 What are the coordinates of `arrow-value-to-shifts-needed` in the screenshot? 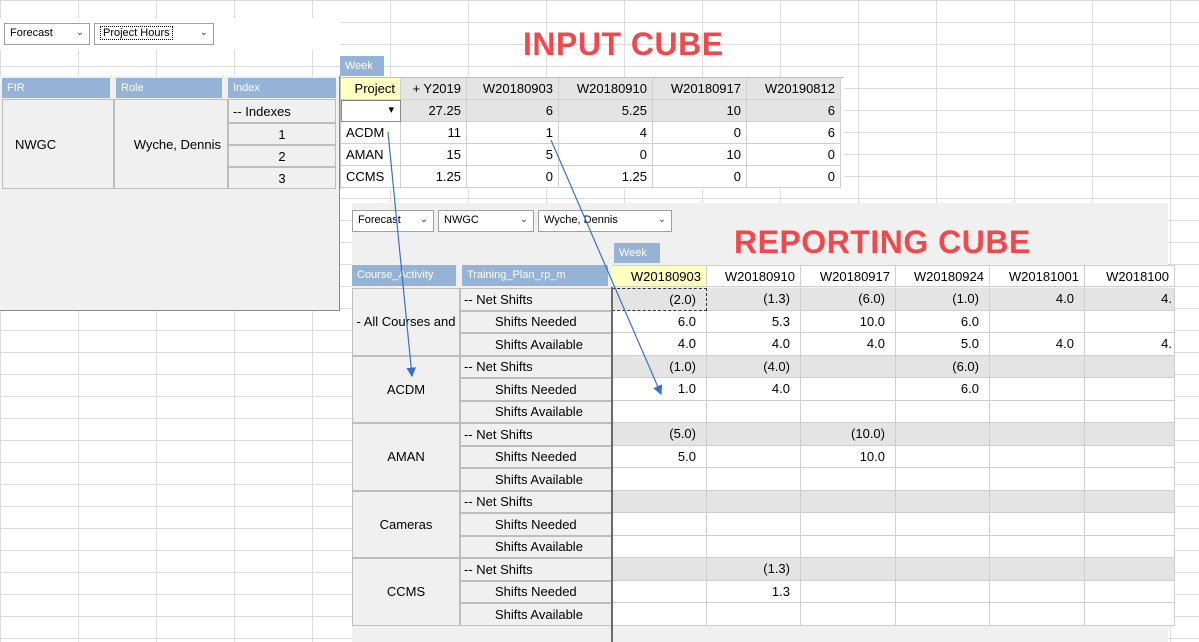 It's located at (606, 267).